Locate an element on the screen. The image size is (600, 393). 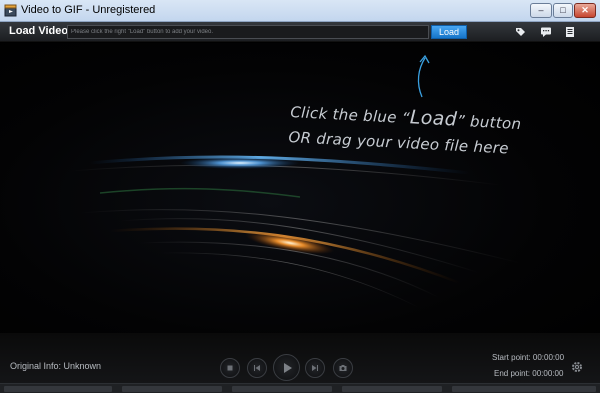
previous-icon is located at coordinates (257, 368).